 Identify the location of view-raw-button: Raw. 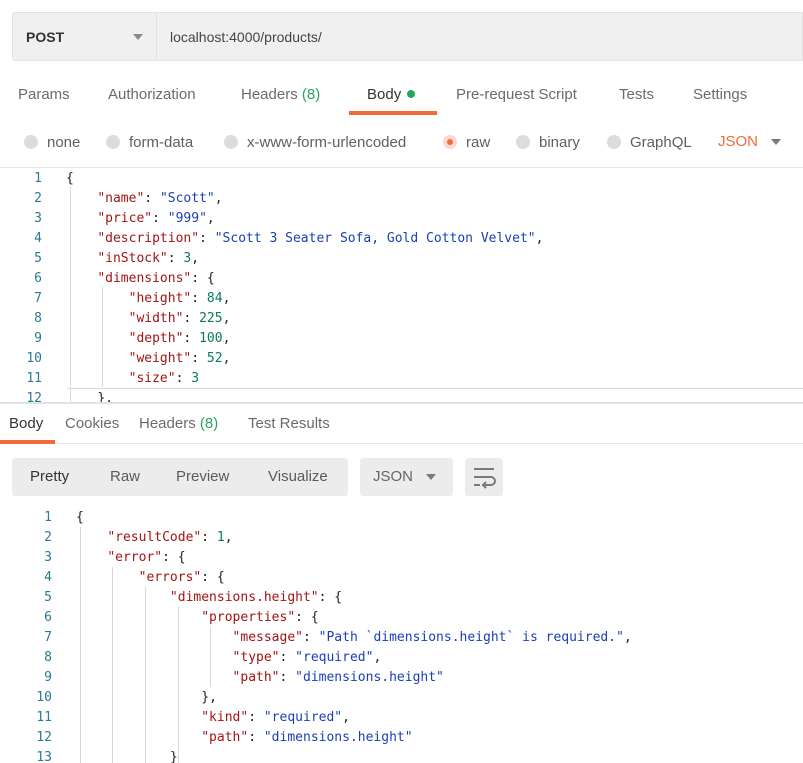
(125, 477).